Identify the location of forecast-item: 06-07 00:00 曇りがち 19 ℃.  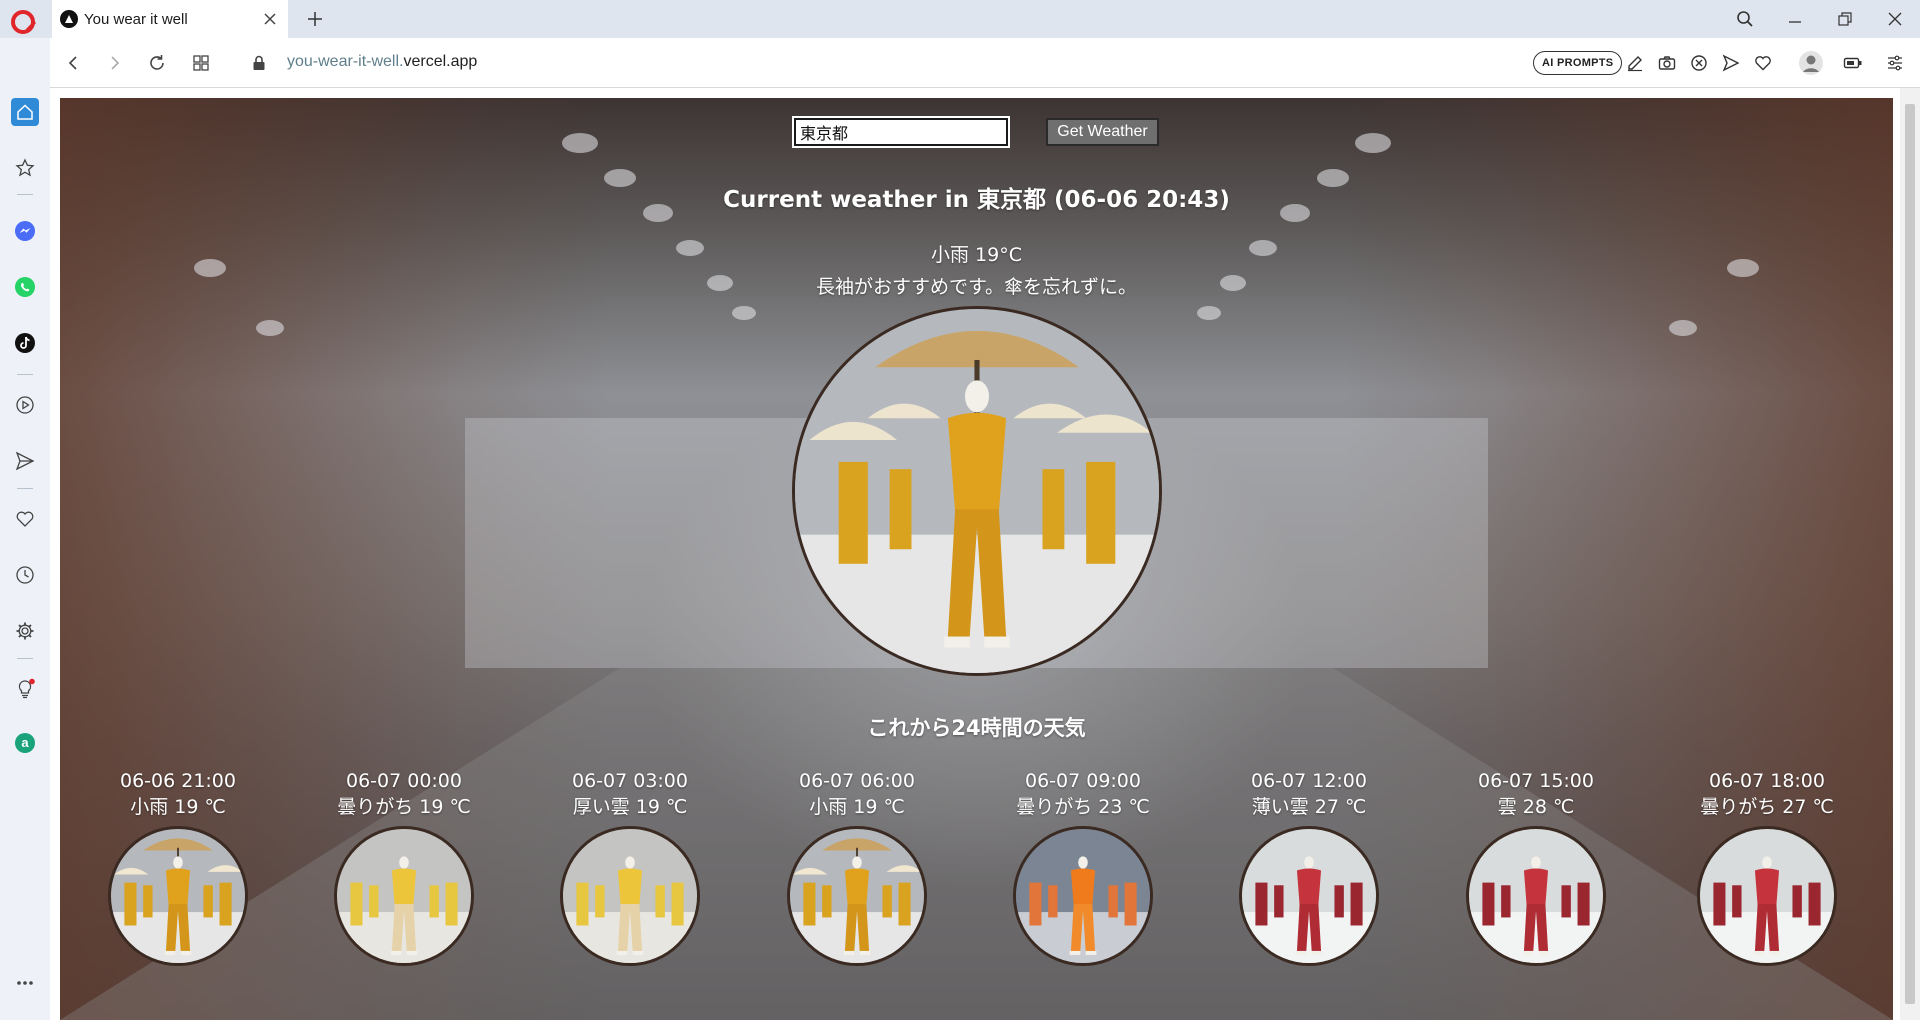
(404, 867).